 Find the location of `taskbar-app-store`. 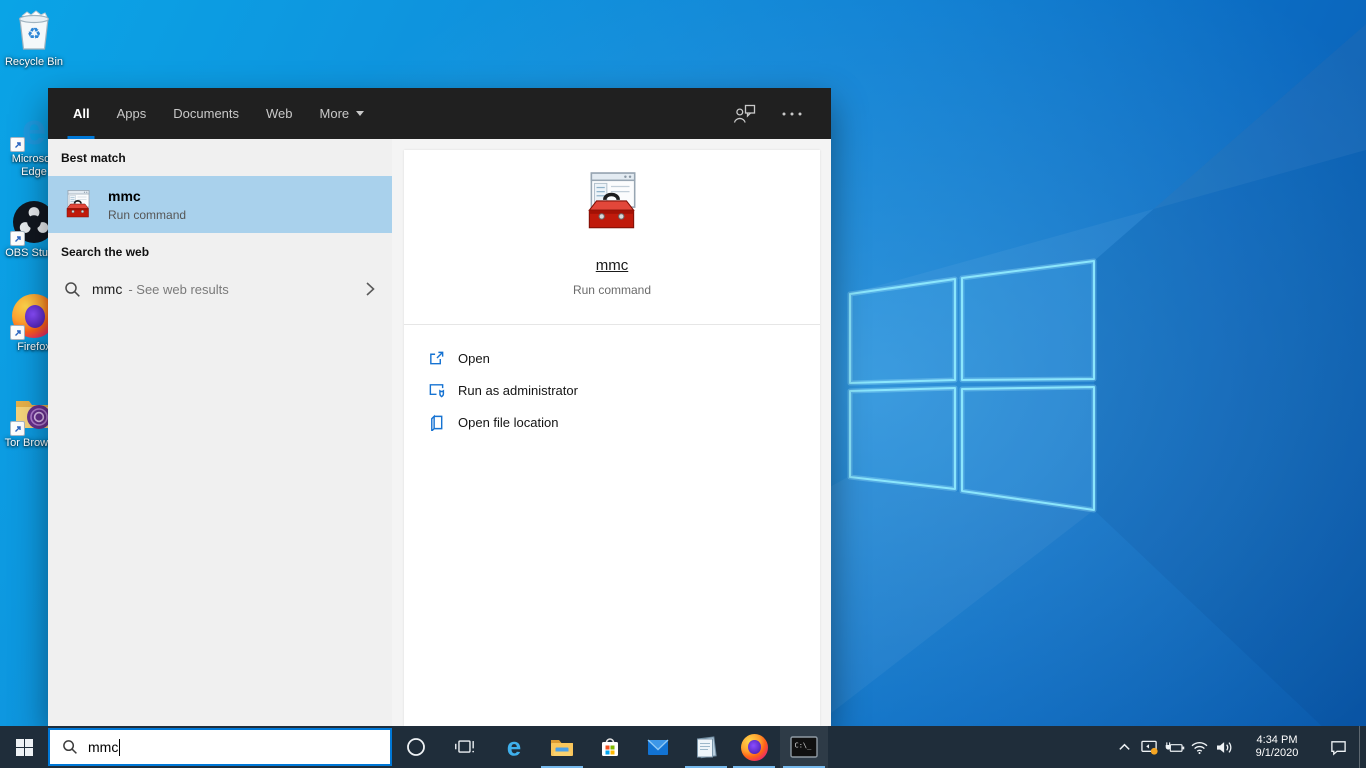

taskbar-app-store is located at coordinates (610, 747).